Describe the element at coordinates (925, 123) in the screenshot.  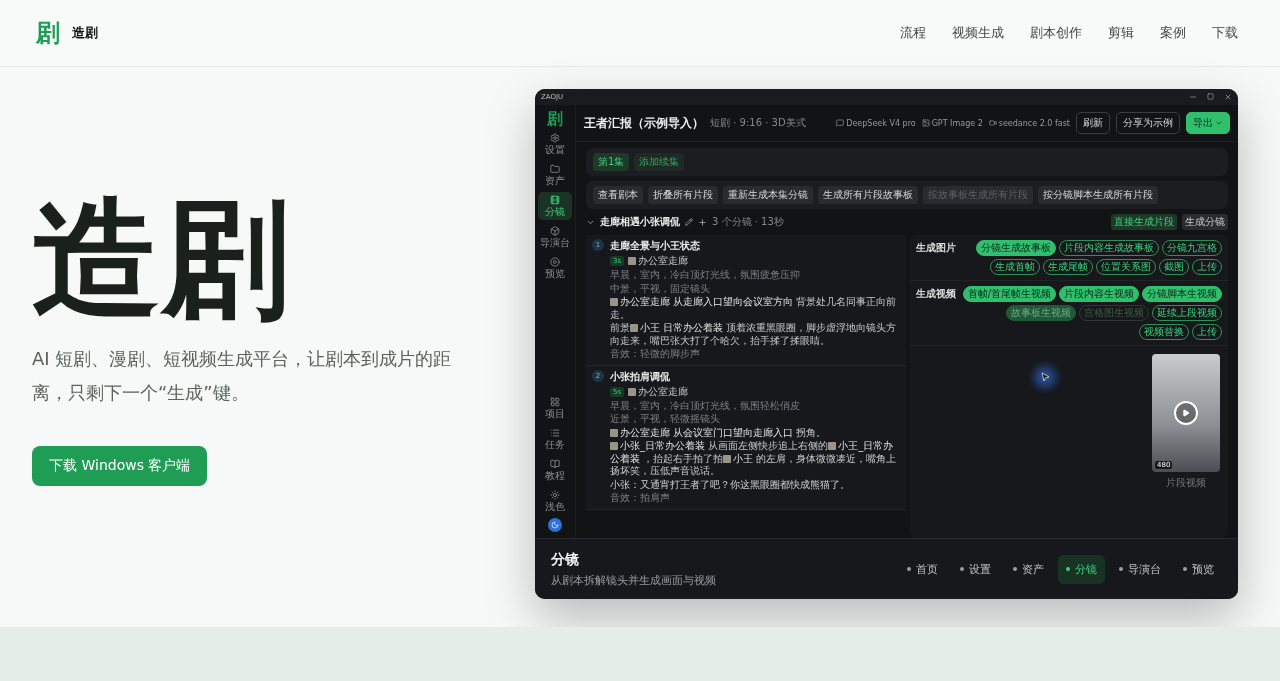
I see `image-icon` at that location.